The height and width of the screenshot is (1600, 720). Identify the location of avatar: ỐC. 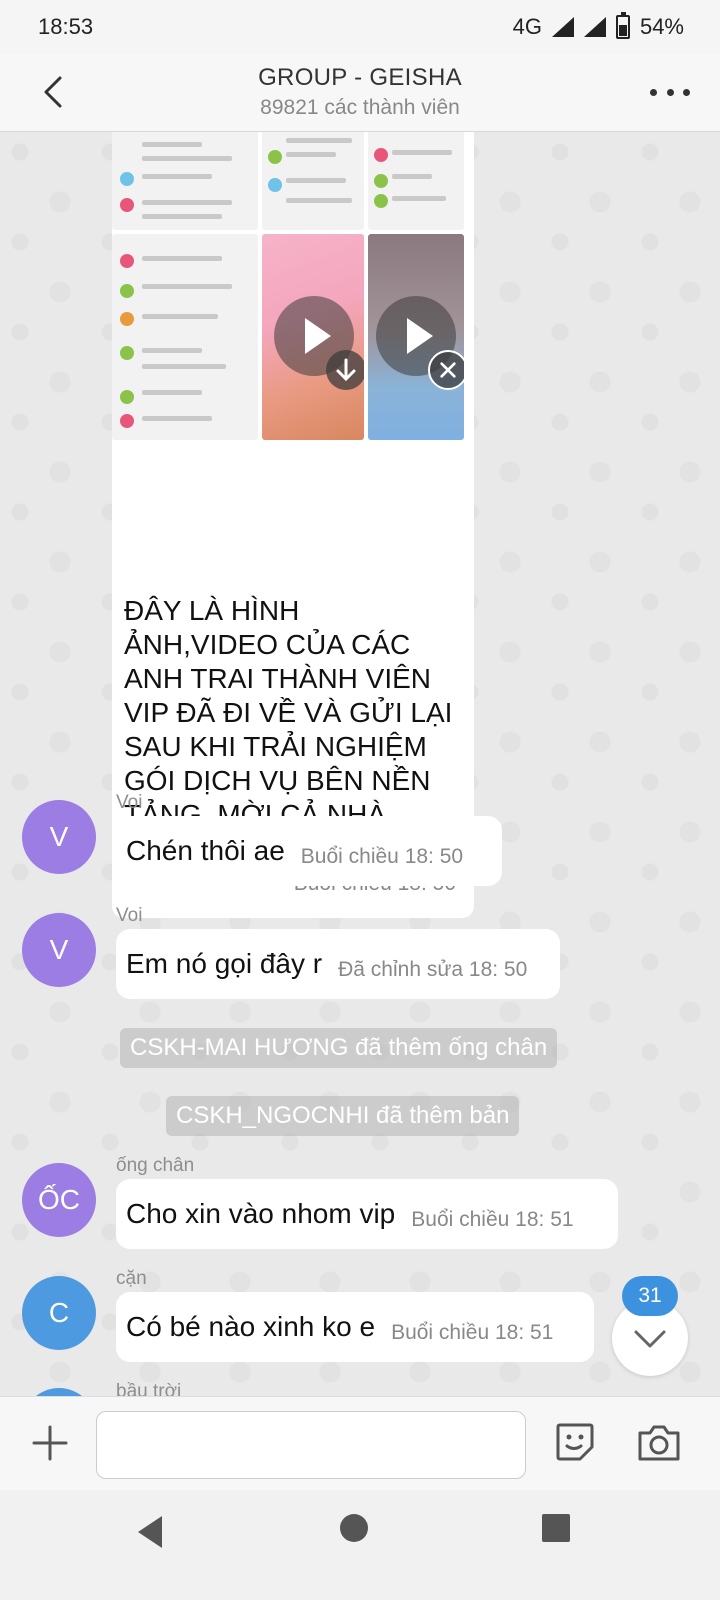
(59, 1200).